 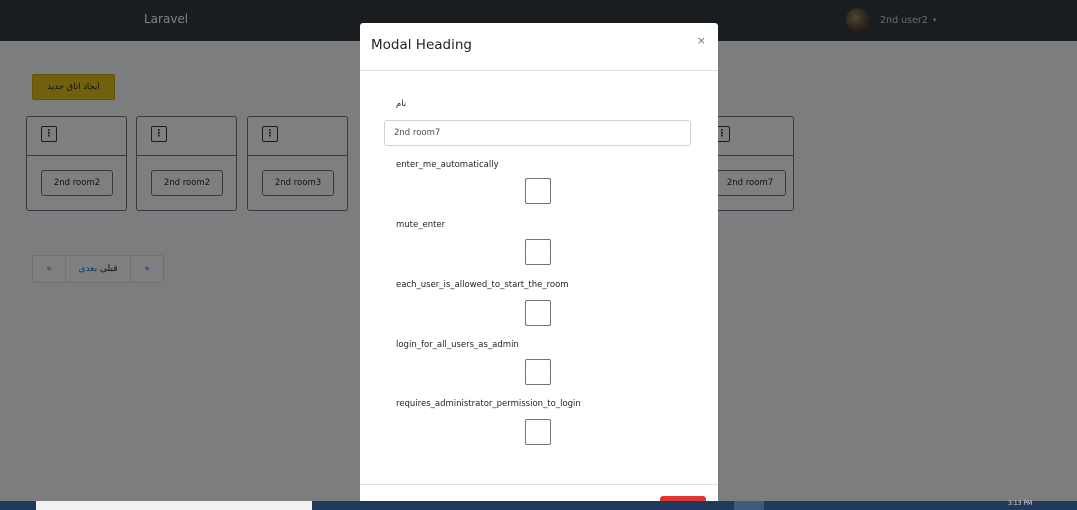 I want to click on taskbar-active-app, so click(x=749, y=505).